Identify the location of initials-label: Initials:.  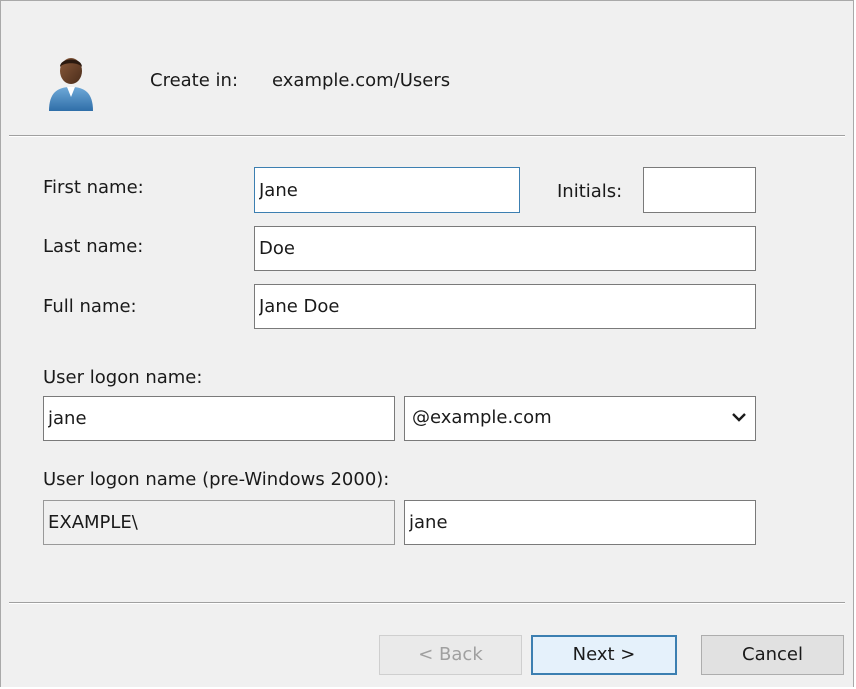
(590, 191).